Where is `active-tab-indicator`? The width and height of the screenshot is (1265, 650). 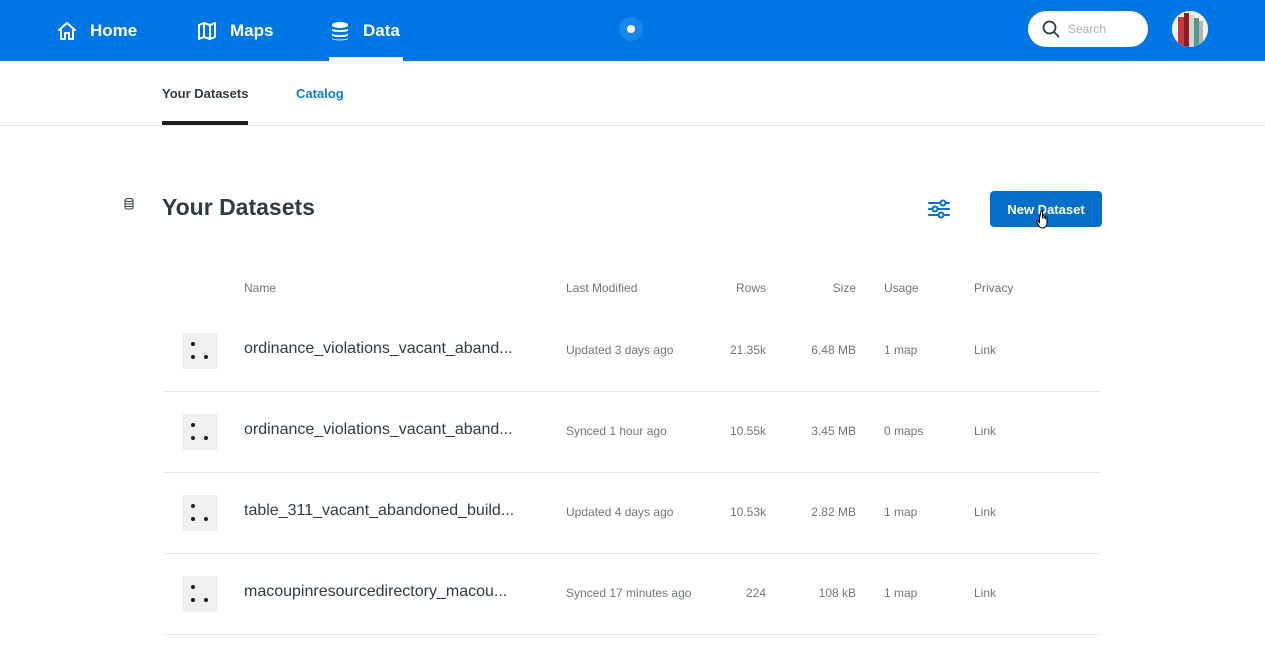 active-tab-indicator is located at coordinates (205, 123).